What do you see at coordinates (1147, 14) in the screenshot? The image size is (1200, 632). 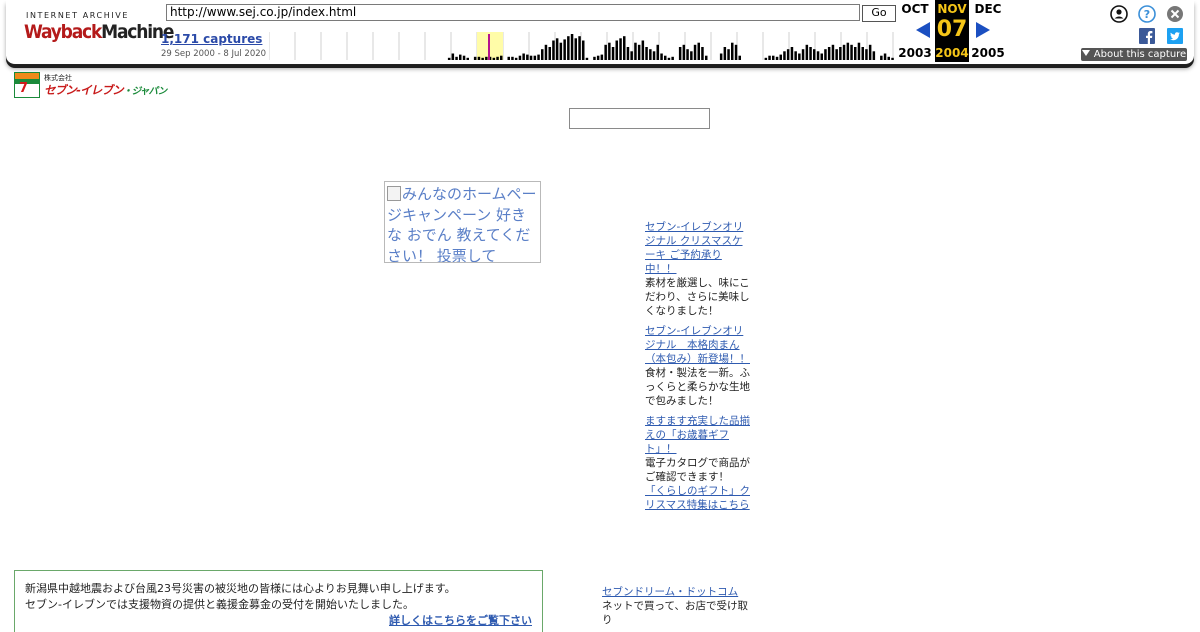 I see `help-icon: ?` at bounding box center [1147, 14].